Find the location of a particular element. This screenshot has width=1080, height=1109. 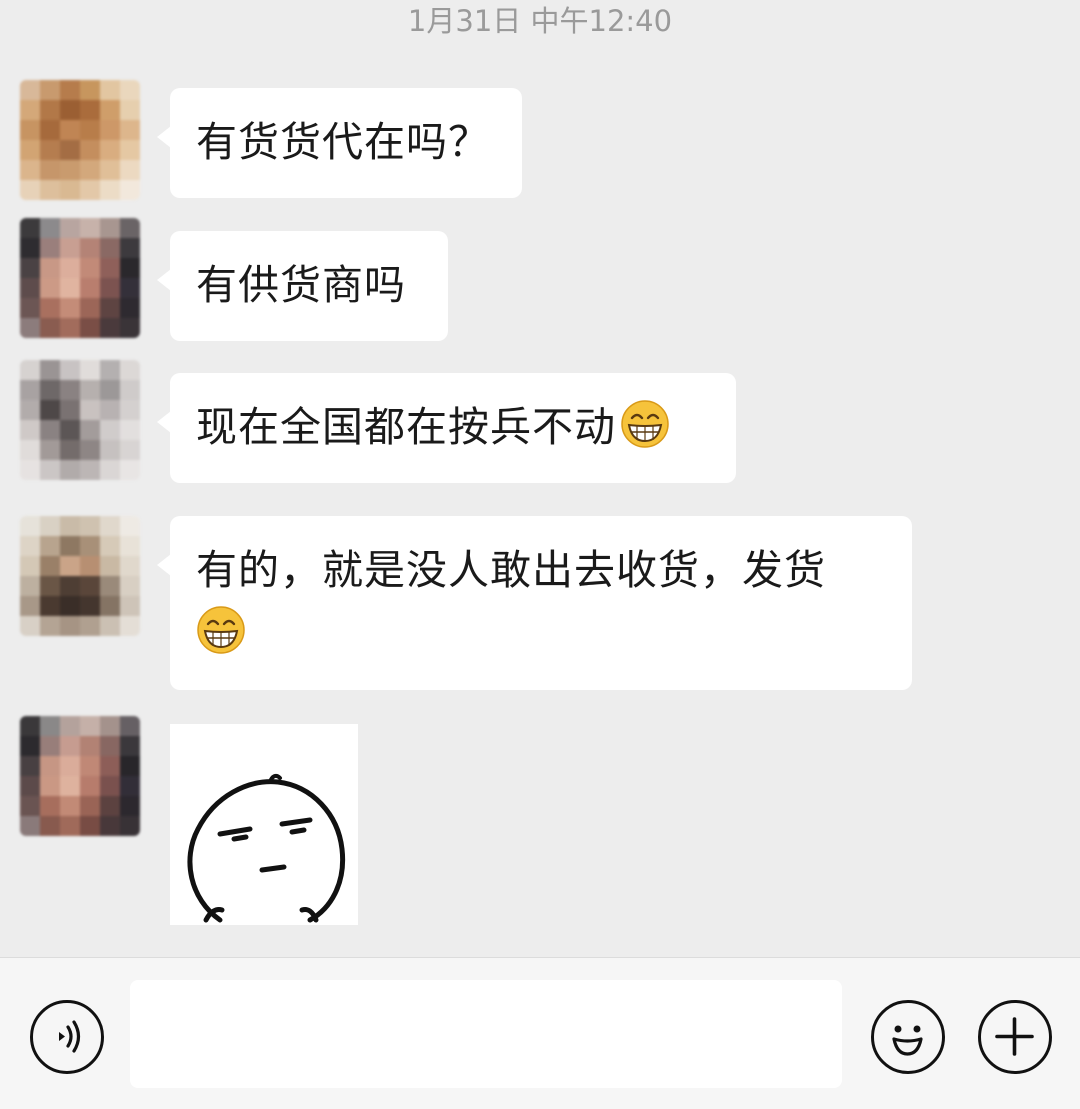

plus-icon is located at coordinates (1014, 1036).